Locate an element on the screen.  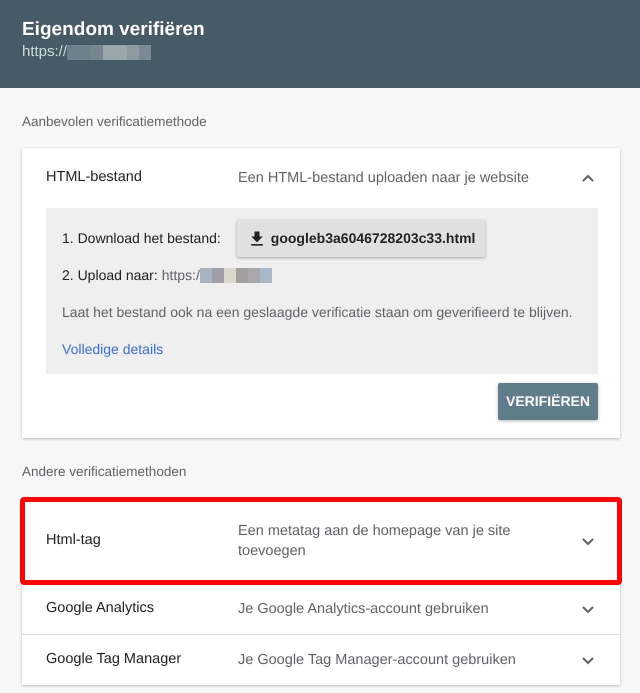
verify-button: VERIFIËREN is located at coordinates (548, 401).